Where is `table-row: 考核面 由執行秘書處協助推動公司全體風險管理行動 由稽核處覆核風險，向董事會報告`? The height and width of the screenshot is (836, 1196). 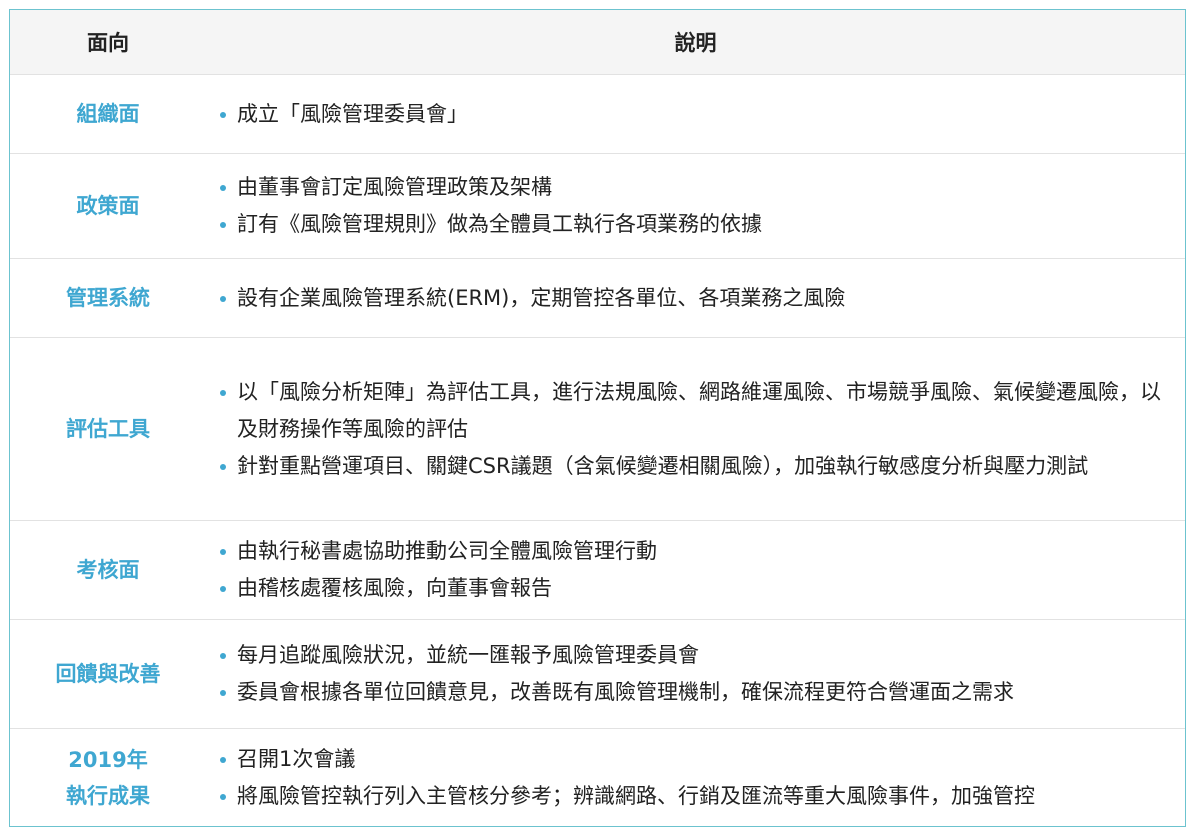 table-row: 考核面 由執行秘書處協助推動公司全體風險管理行動 由稽核處覆核風險，向董事會報告 is located at coordinates (597, 570).